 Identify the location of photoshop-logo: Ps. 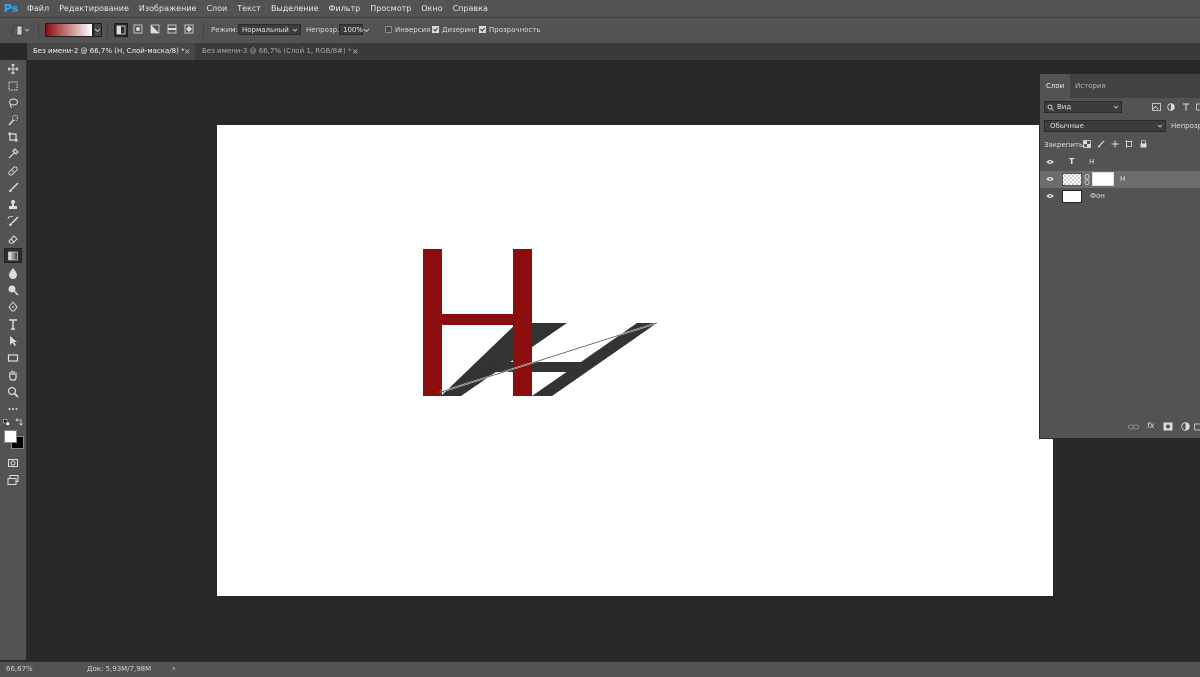
(11, 8).